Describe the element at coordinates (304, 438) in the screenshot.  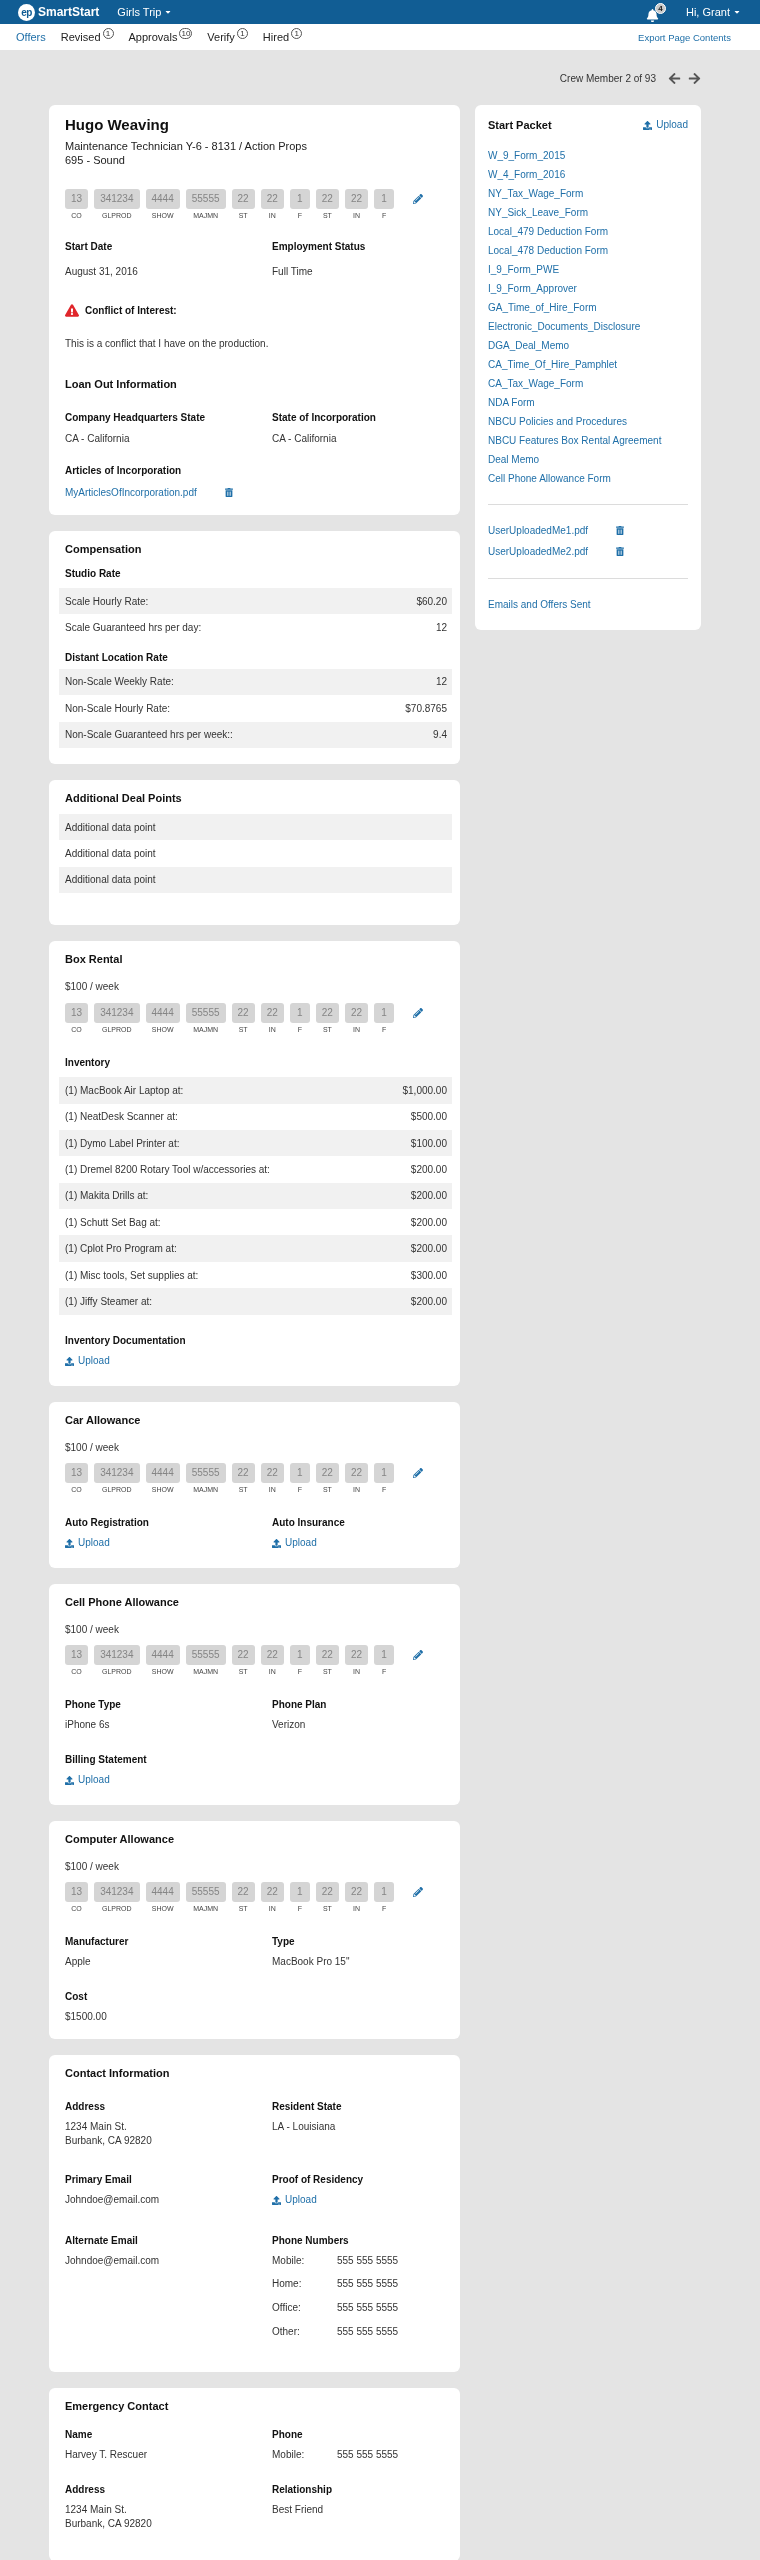
I see `field-value: CA - California` at that location.